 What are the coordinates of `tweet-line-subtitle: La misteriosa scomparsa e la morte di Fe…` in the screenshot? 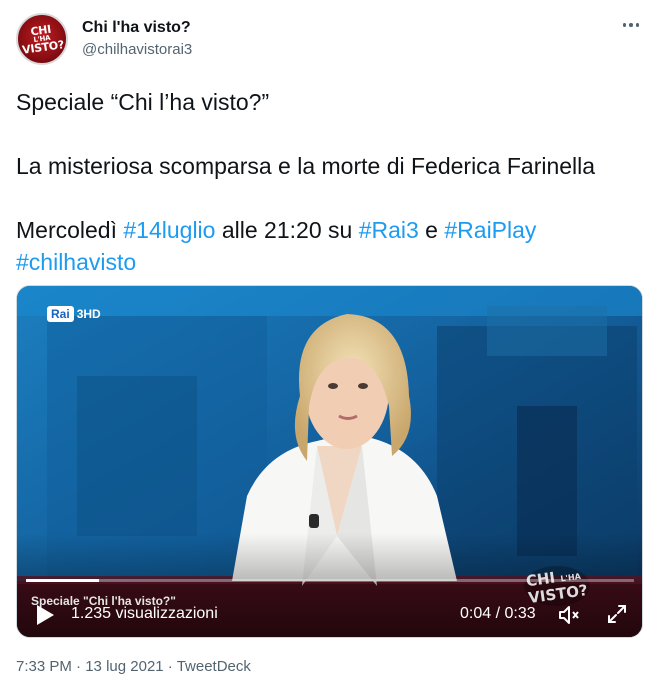 It's located at (306, 166).